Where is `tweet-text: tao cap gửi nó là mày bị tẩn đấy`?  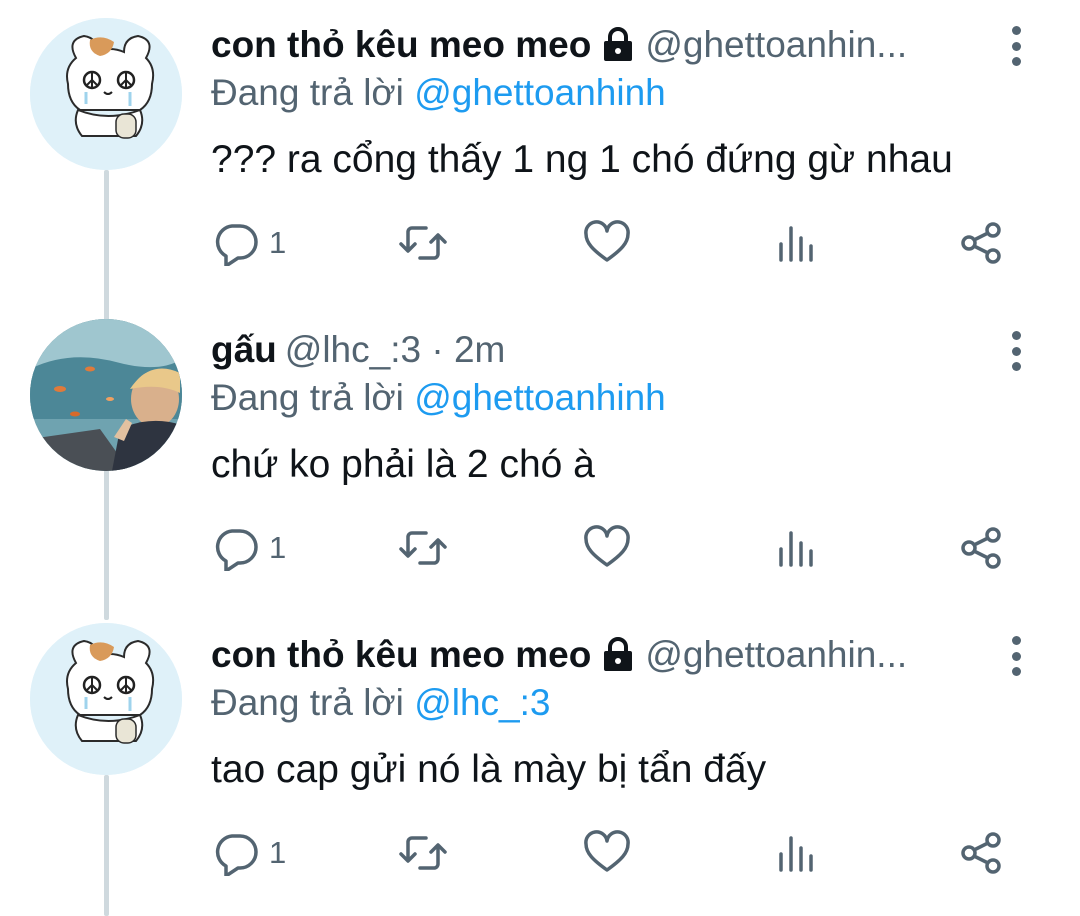
tweet-text: tao cap gửi nó là mày bị tẩn đấy is located at coordinates (489, 769).